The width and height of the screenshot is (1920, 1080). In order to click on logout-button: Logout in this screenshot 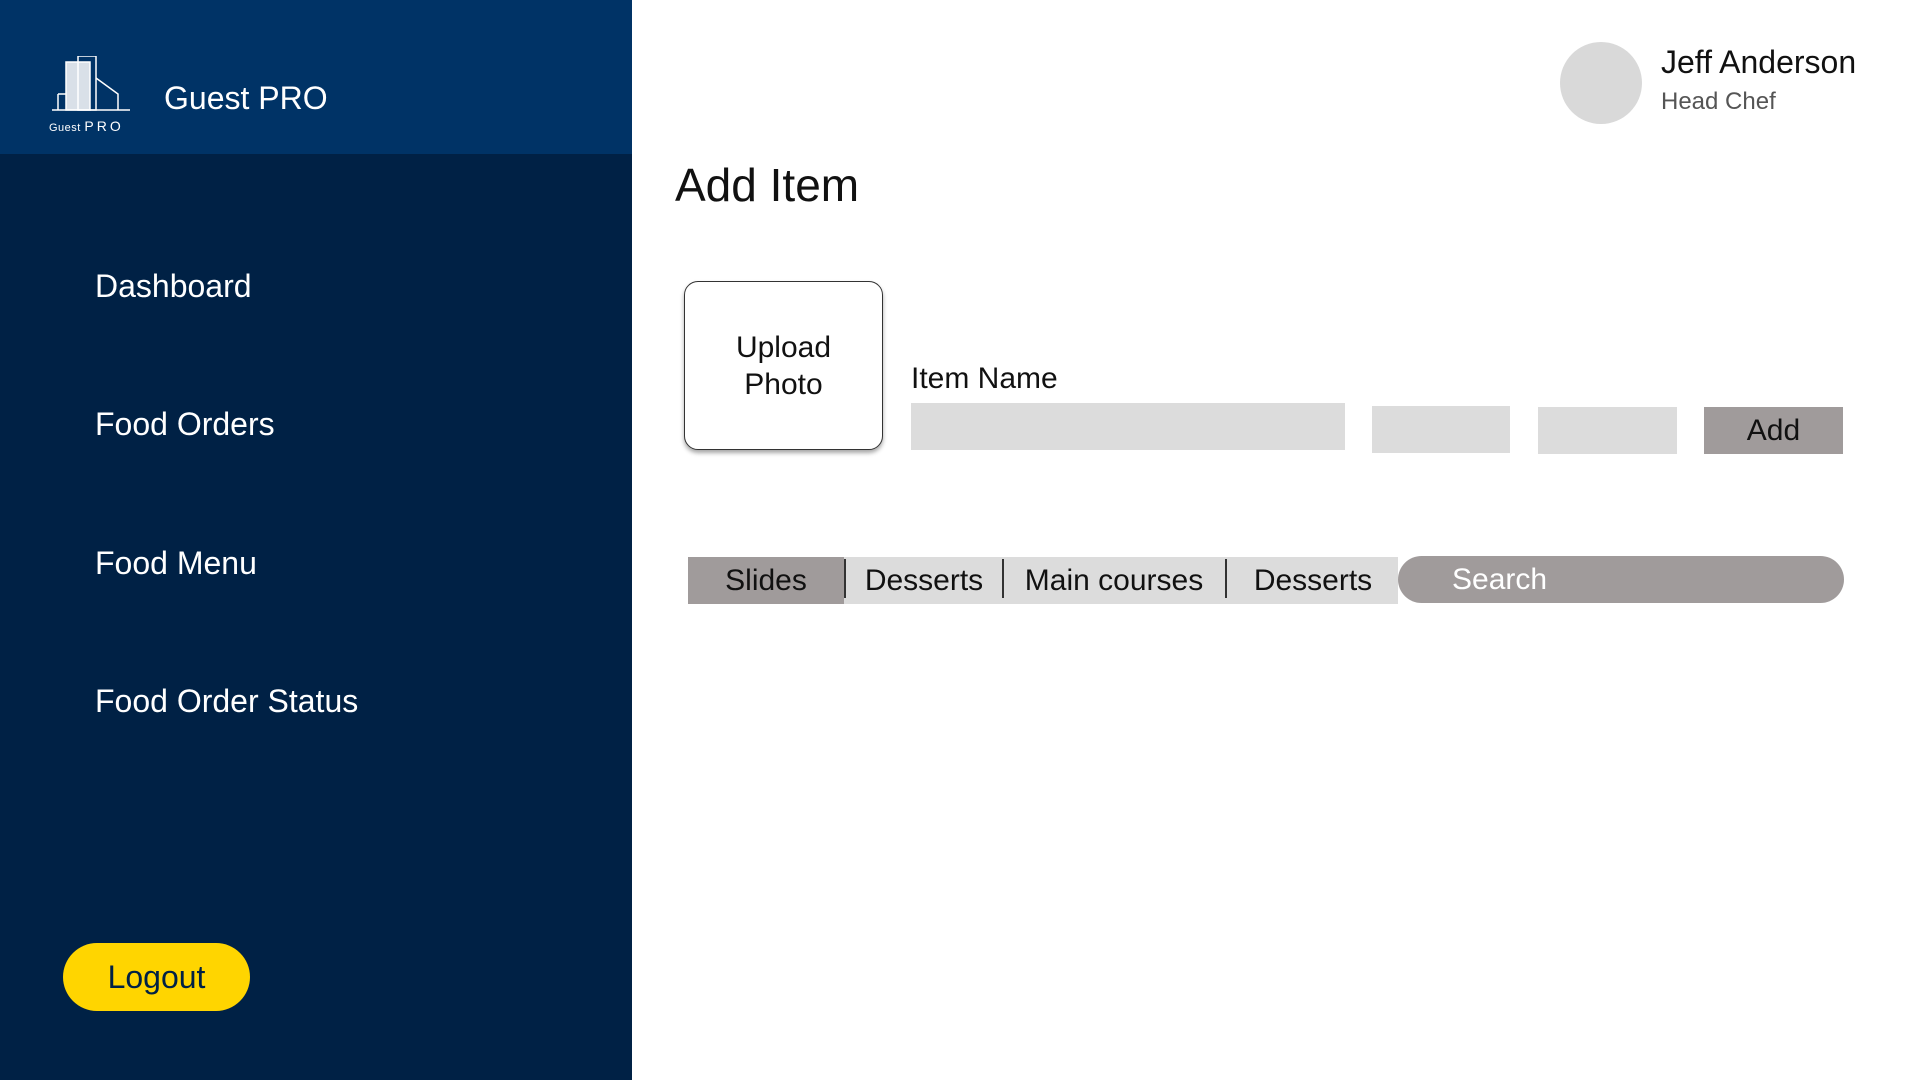, I will do `click(156, 977)`.